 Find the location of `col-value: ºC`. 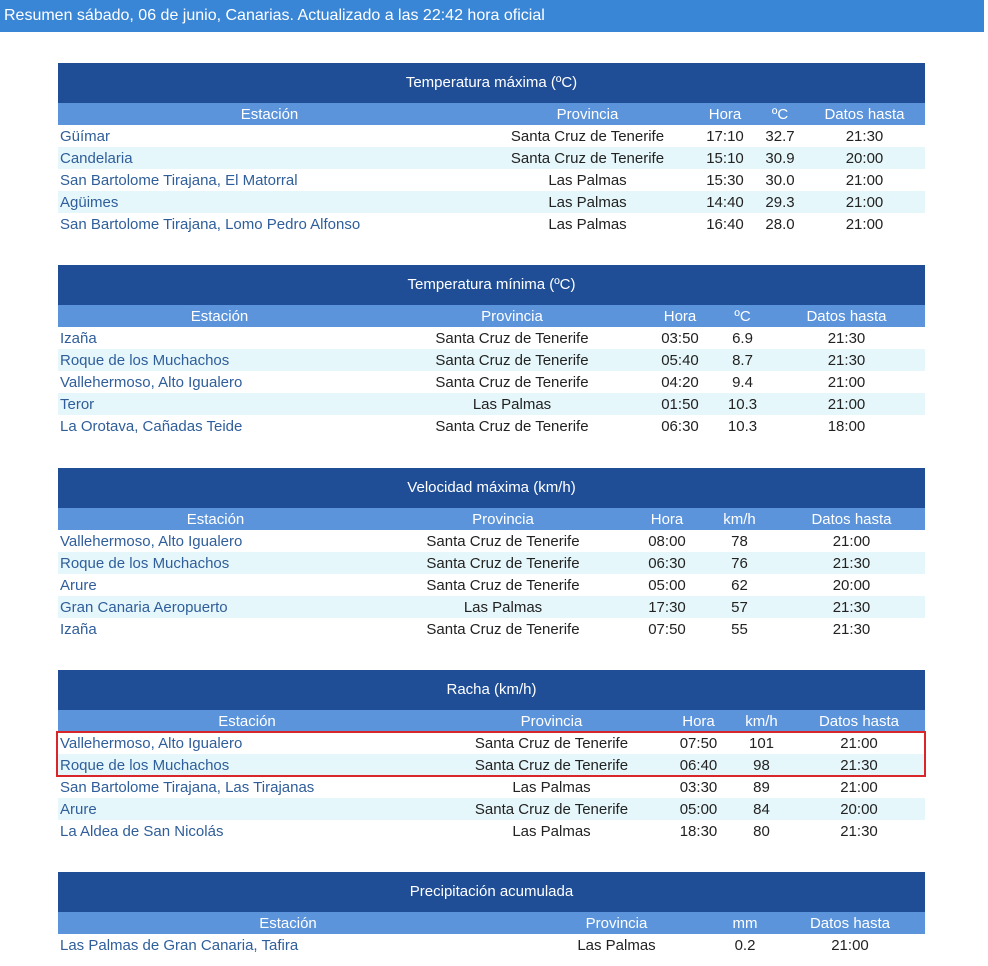

col-value: ºC is located at coordinates (742, 316).